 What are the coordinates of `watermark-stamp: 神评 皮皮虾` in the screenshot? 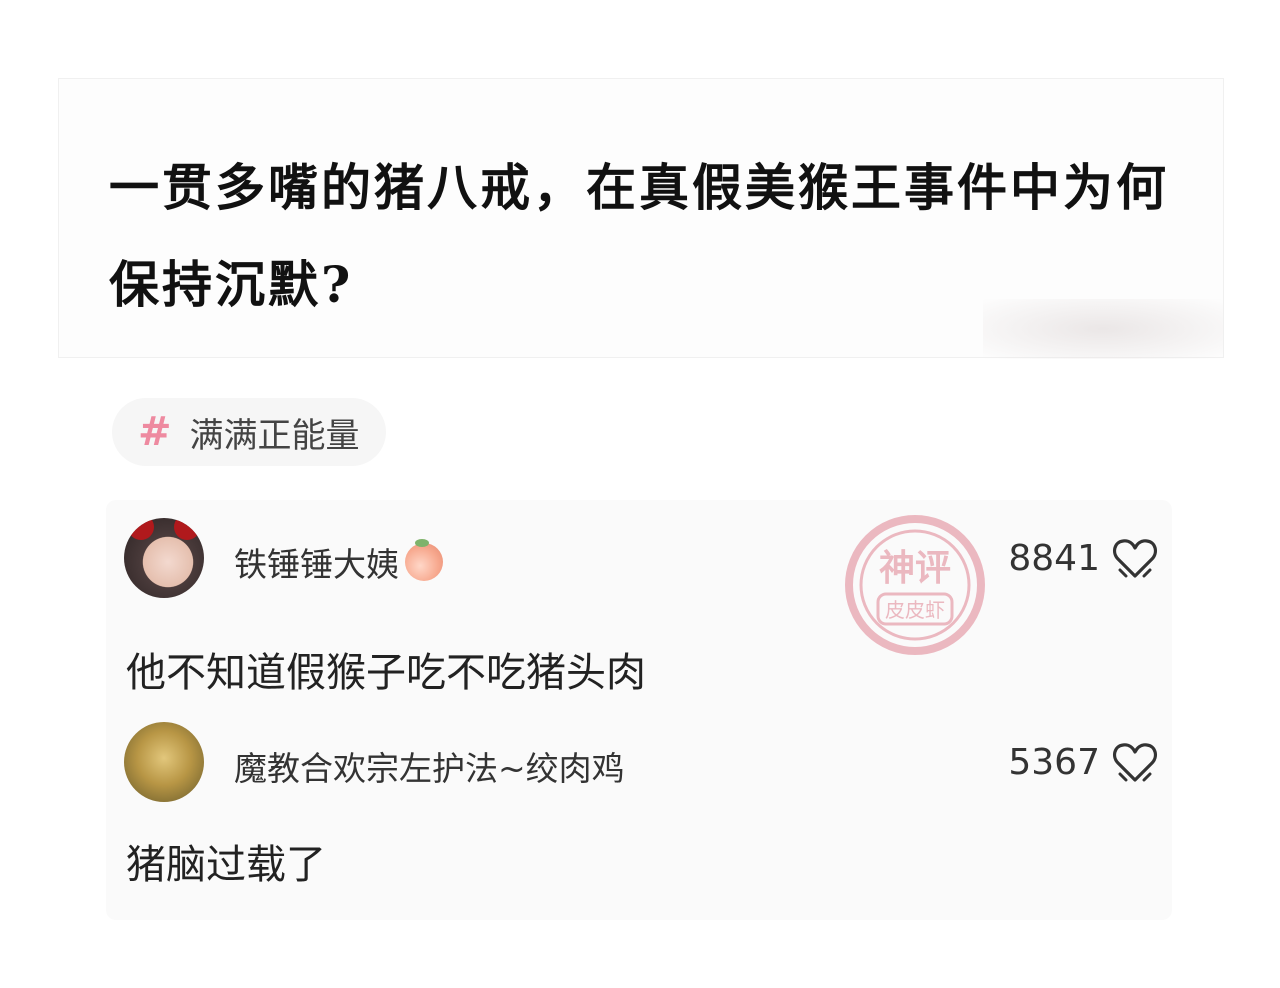 It's located at (915, 585).